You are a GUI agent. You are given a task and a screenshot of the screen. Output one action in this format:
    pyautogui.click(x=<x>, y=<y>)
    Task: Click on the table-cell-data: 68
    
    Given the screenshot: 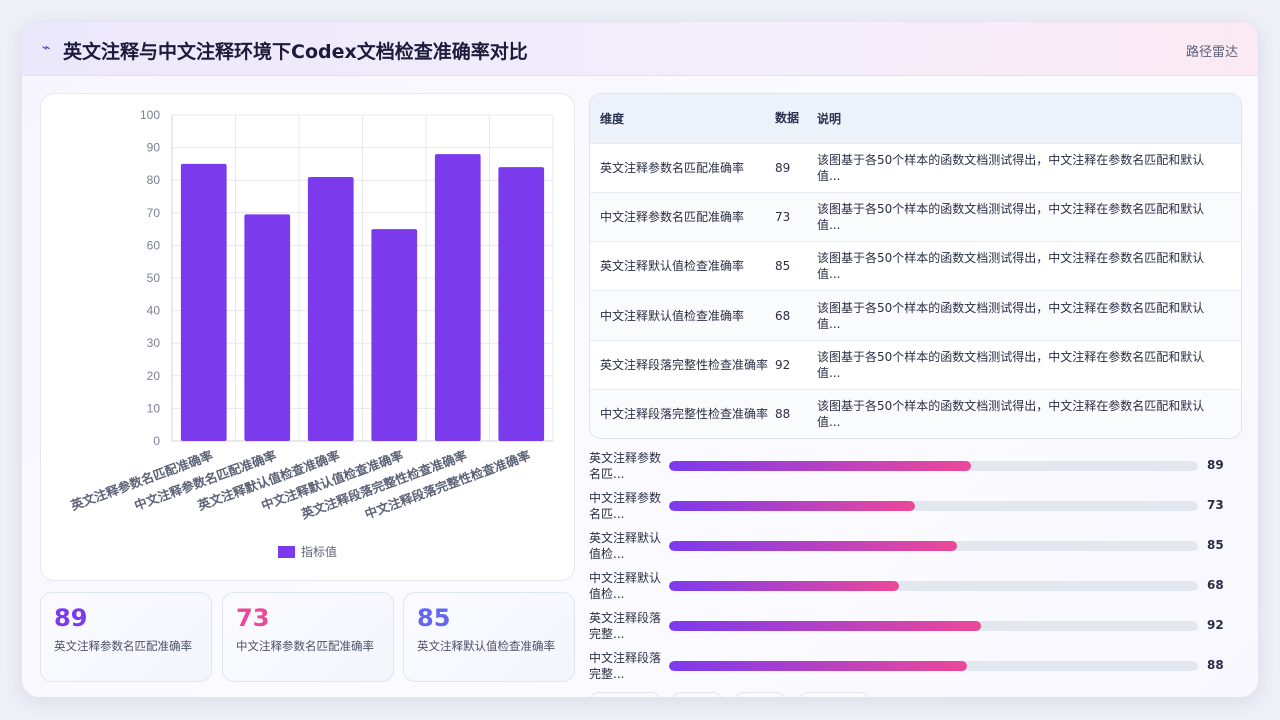 What is the action you would take?
    pyautogui.click(x=796, y=315)
    